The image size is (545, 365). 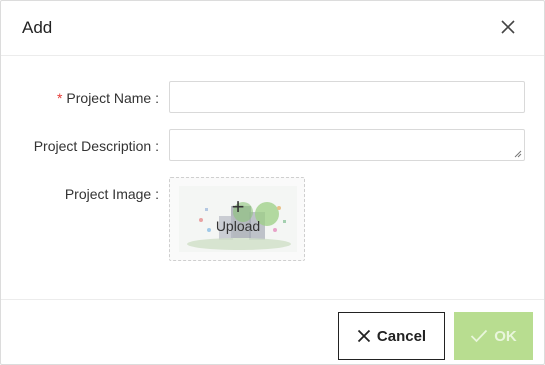 I want to click on plus-icon: +, so click(x=238, y=206).